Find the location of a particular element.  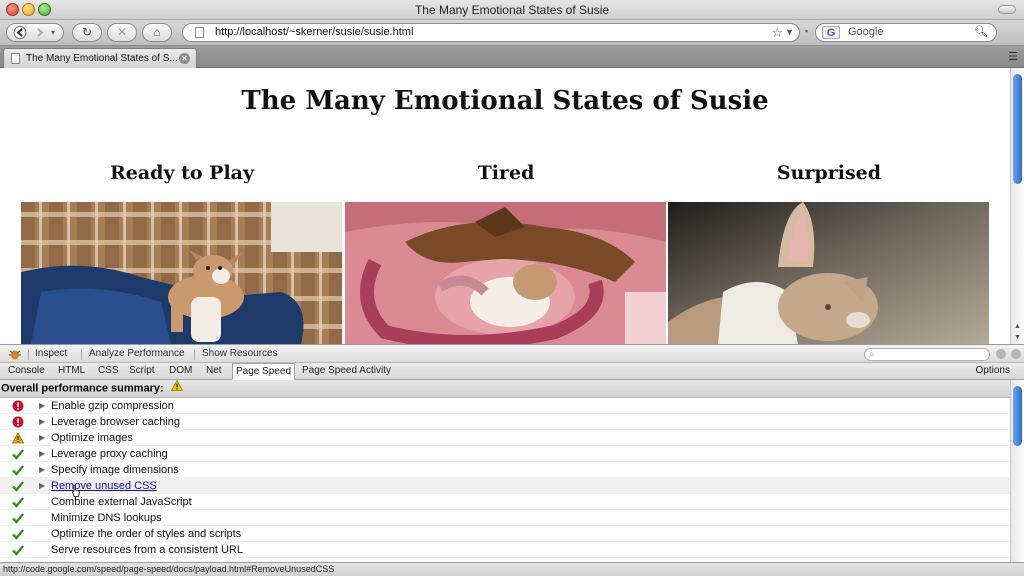

scroll-down-icon: ▼ is located at coordinates (1017, 337).